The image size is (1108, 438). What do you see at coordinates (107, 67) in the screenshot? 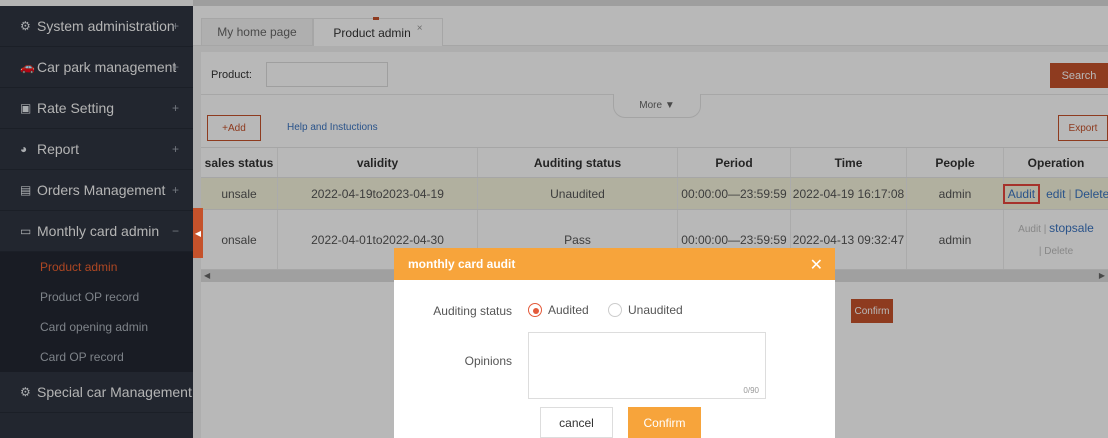
I see `sidebar-item-label: Car park management` at bounding box center [107, 67].